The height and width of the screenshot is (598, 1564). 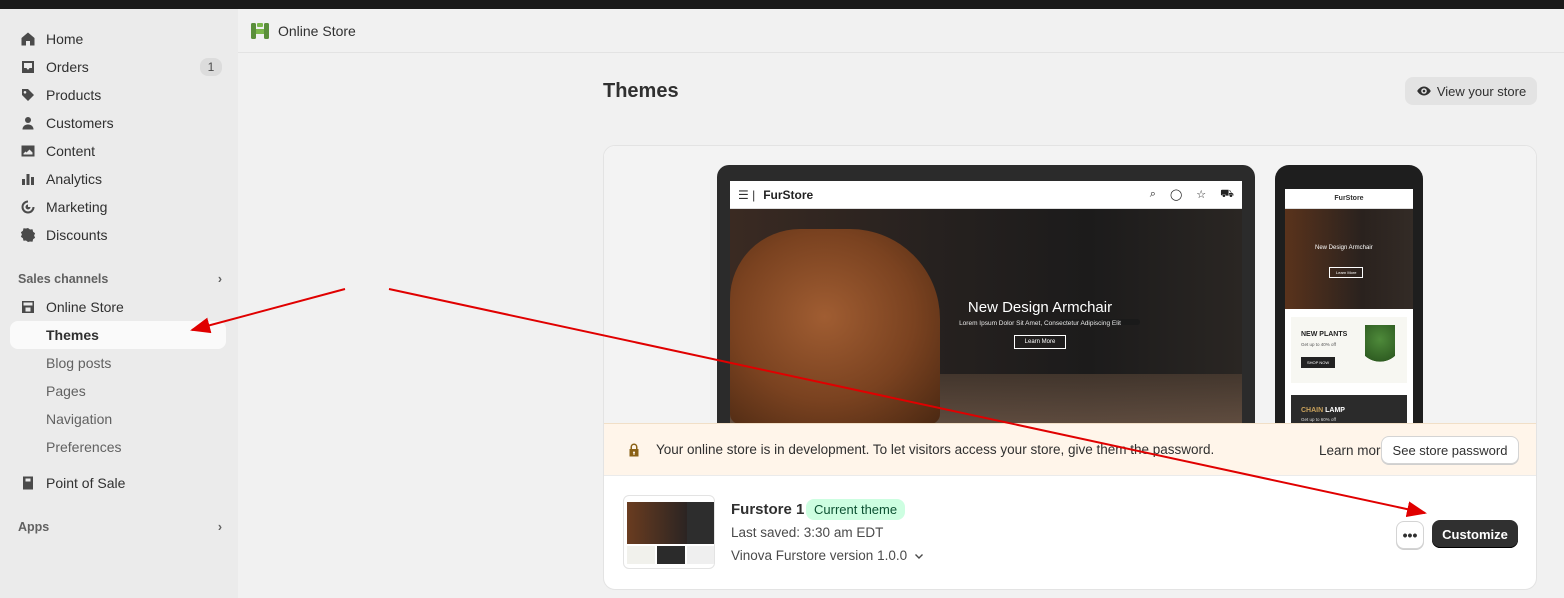 What do you see at coordinates (118, 391) in the screenshot?
I see `sidebar-item-pages: Pages` at bounding box center [118, 391].